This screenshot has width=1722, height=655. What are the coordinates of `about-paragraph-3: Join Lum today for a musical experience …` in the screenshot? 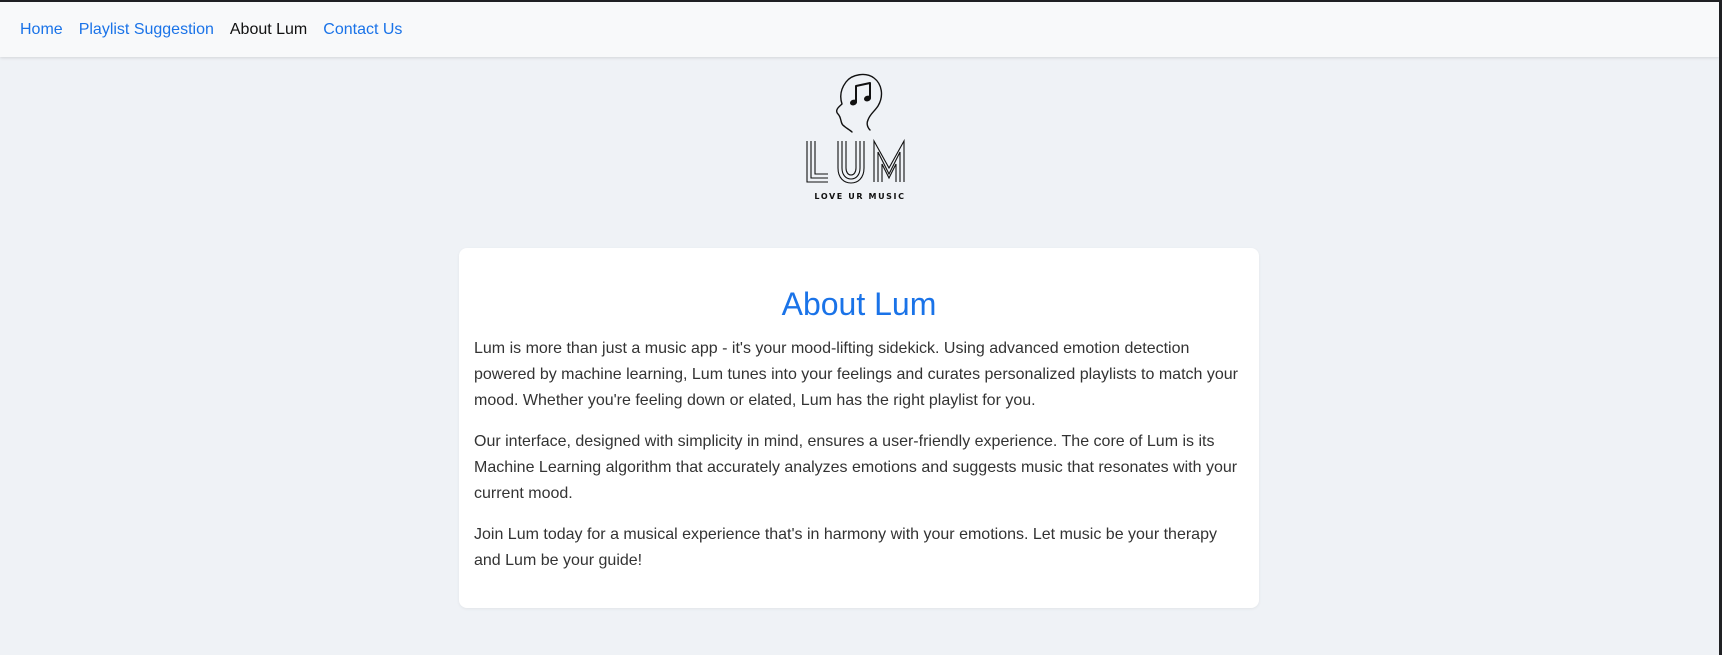 It's located at (845, 547).